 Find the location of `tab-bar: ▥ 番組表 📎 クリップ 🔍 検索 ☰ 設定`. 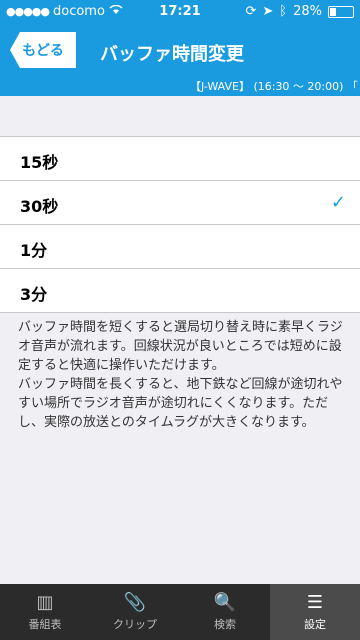

tab-bar: ▥ 番組表 📎 クリップ 🔍 検索 ☰ 設定 is located at coordinates (180, 612).